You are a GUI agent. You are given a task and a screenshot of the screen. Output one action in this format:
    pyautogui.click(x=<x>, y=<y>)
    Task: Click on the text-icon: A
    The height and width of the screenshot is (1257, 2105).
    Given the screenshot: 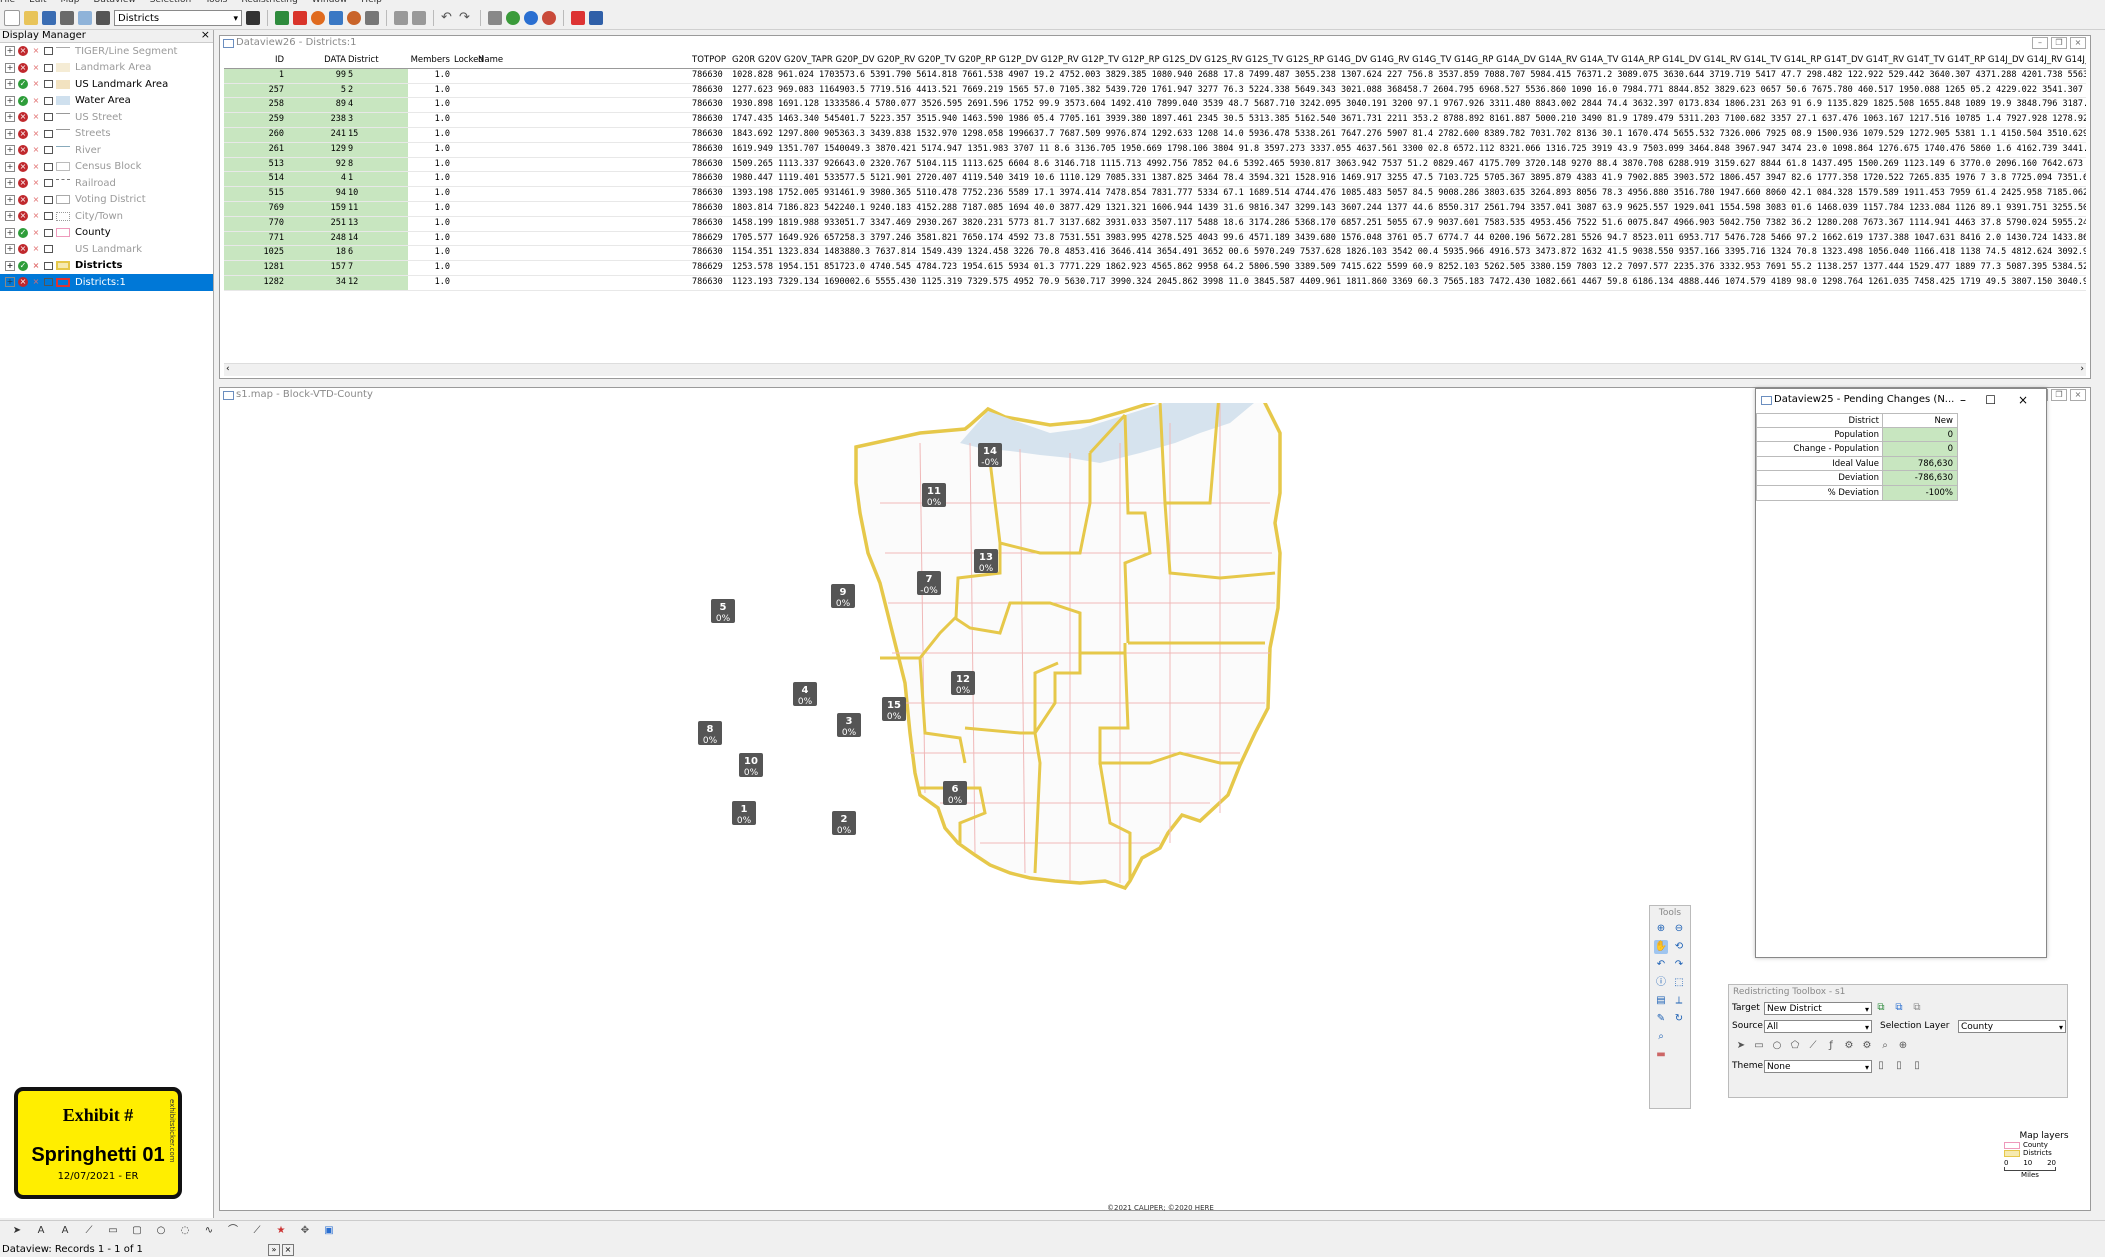 What is the action you would take?
    pyautogui.click(x=41, y=1231)
    